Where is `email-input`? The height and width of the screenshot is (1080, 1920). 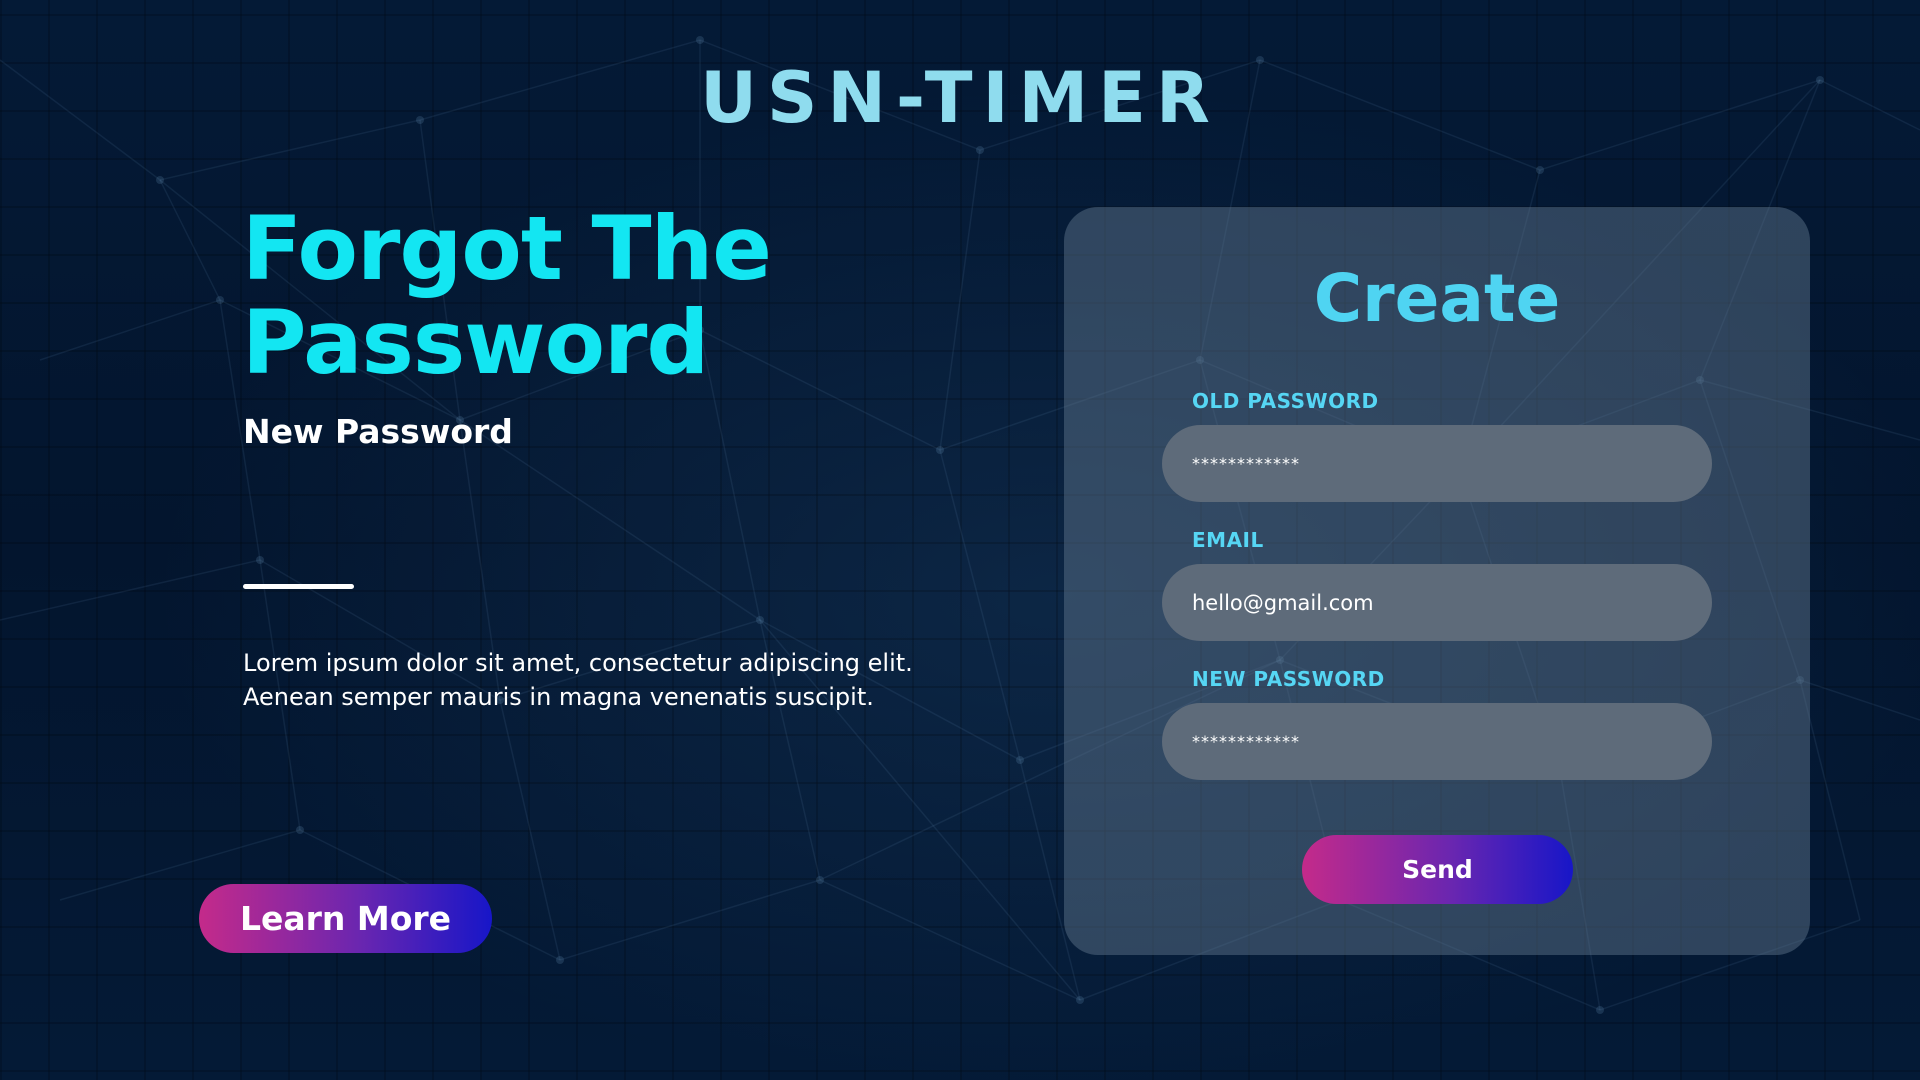 email-input is located at coordinates (1437, 602).